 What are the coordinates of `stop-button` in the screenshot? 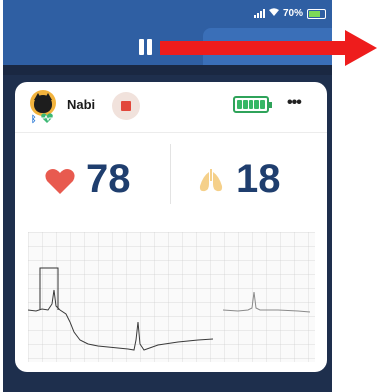 It's located at (126, 106).